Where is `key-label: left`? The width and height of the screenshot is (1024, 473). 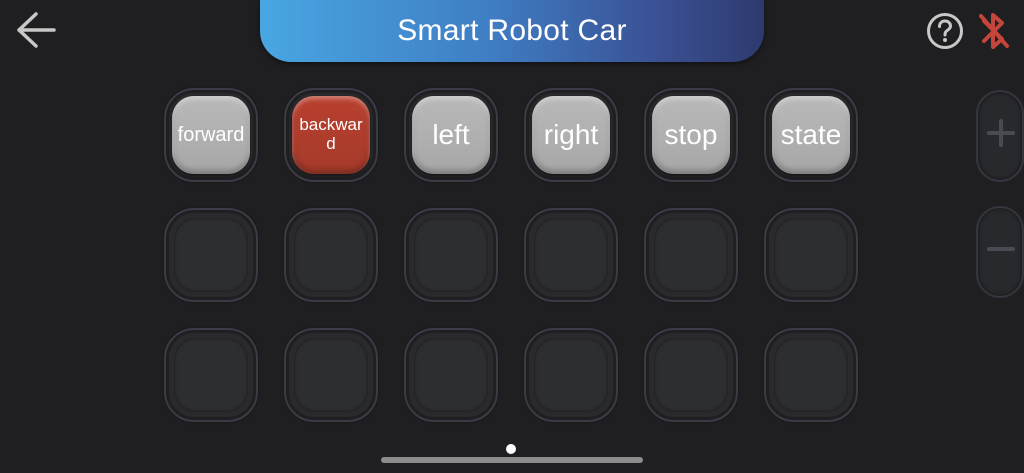
key-label: left is located at coordinates (451, 134).